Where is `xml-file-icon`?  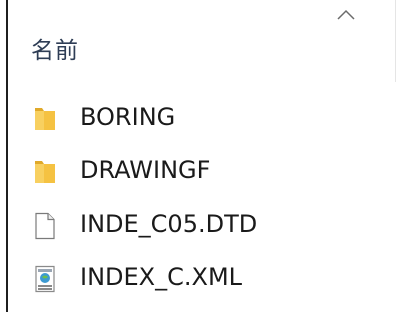 xml-file-icon is located at coordinates (45, 279).